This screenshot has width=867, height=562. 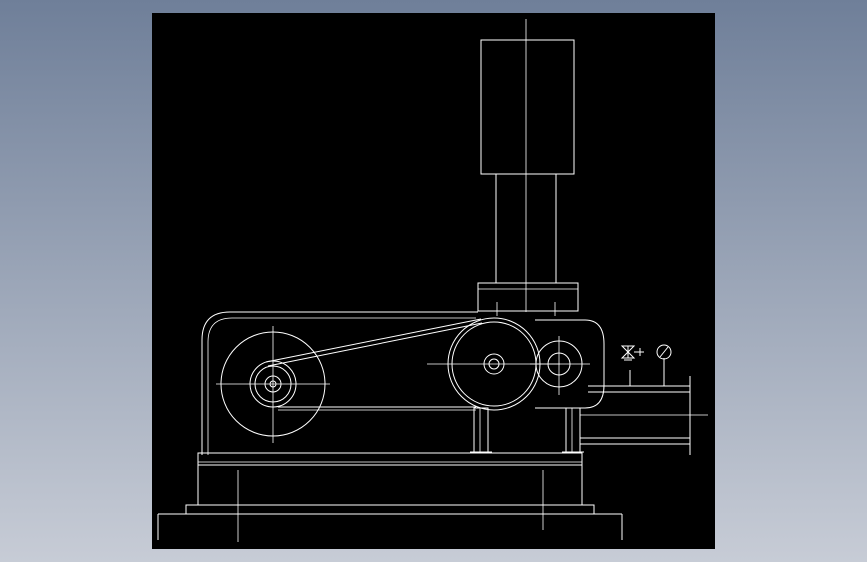 What do you see at coordinates (527, 165) in the screenshot?
I see `motor` at bounding box center [527, 165].